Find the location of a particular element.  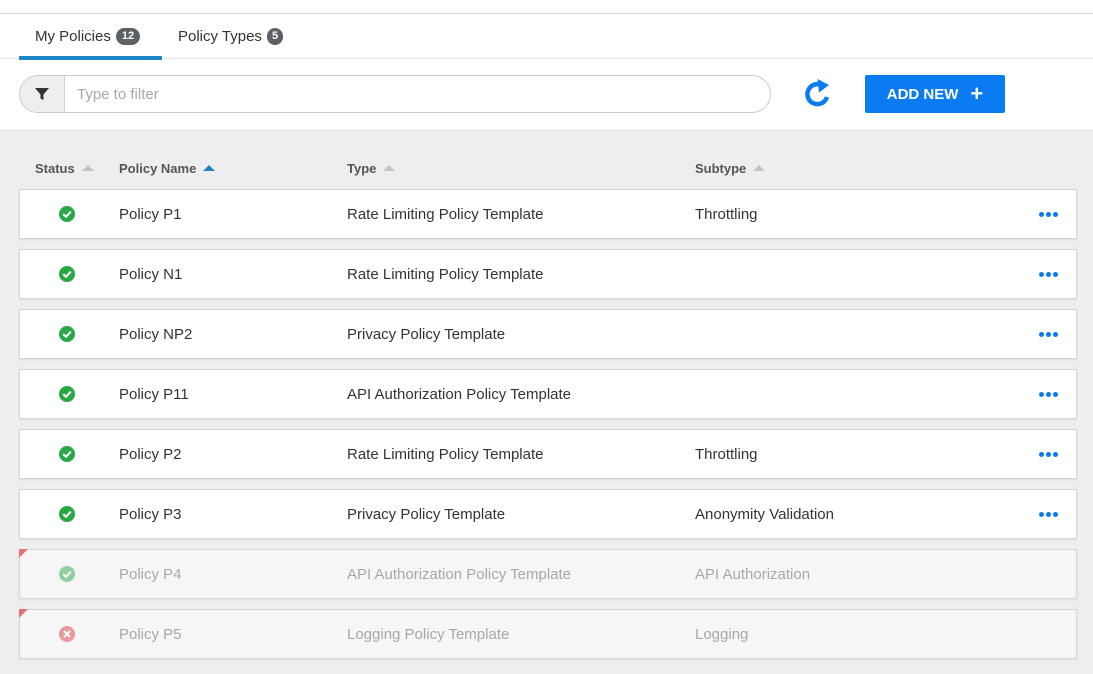

table-row: Policy N1 Rate Limiting Policy Template is located at coordinates (548, 274).